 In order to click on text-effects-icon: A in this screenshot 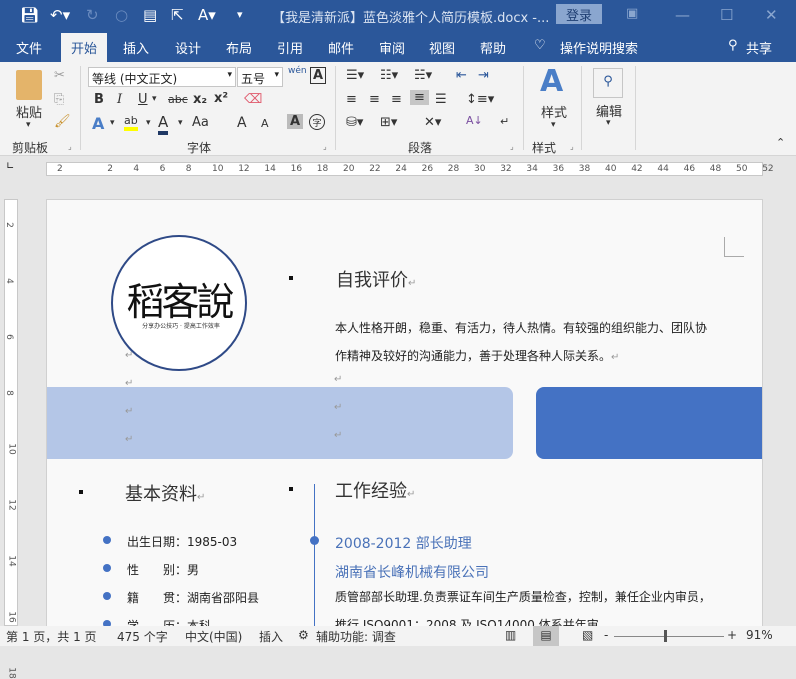, I will do `click(98, 123)`.